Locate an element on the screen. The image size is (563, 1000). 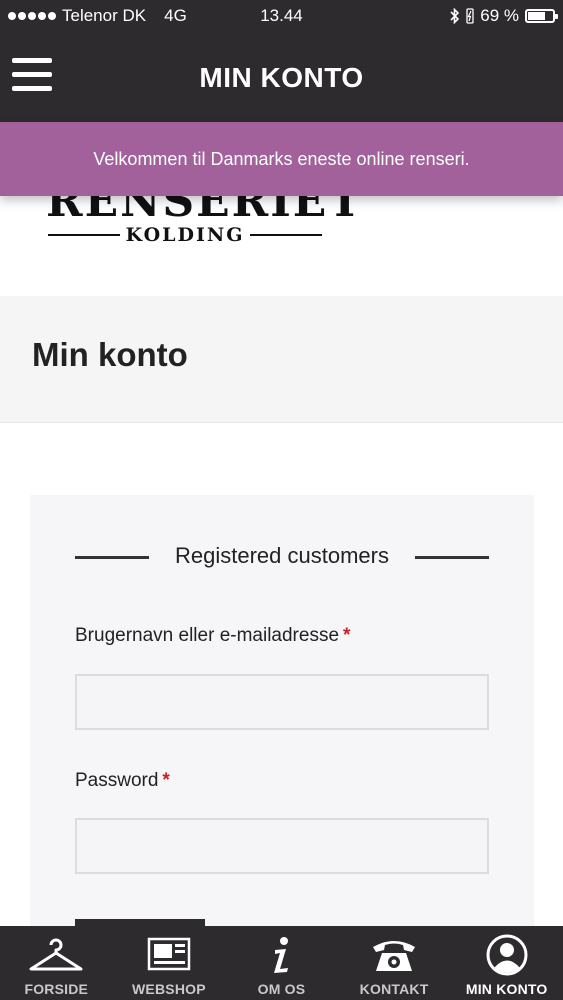
tab-label: KONTAKT is located at coordinates (394, 989).